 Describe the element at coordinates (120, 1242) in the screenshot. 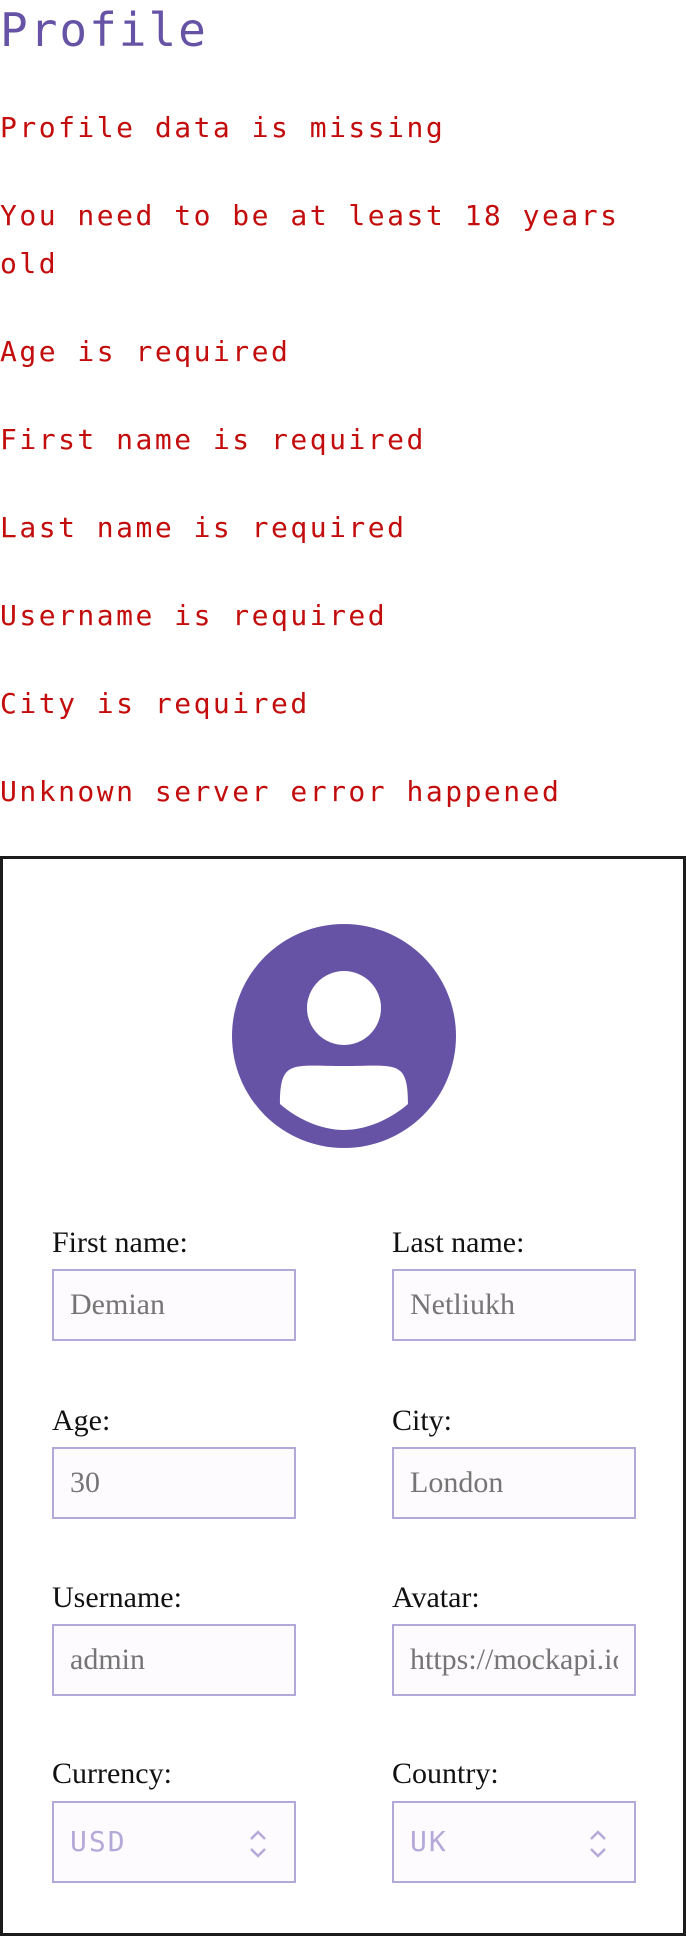

I see `first-name-label: First name:` at that location.